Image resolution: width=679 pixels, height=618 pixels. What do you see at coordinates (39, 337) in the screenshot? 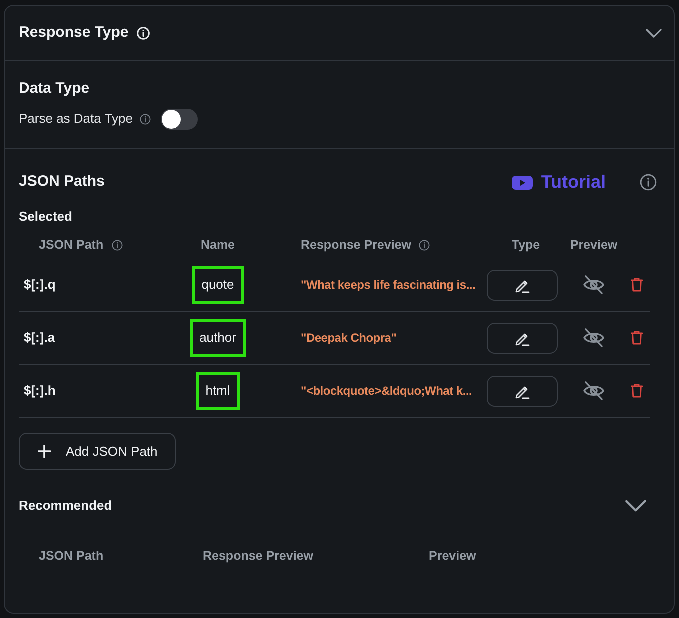
I see `json-path-text: $[:].a` at bounding box center [39, 337].